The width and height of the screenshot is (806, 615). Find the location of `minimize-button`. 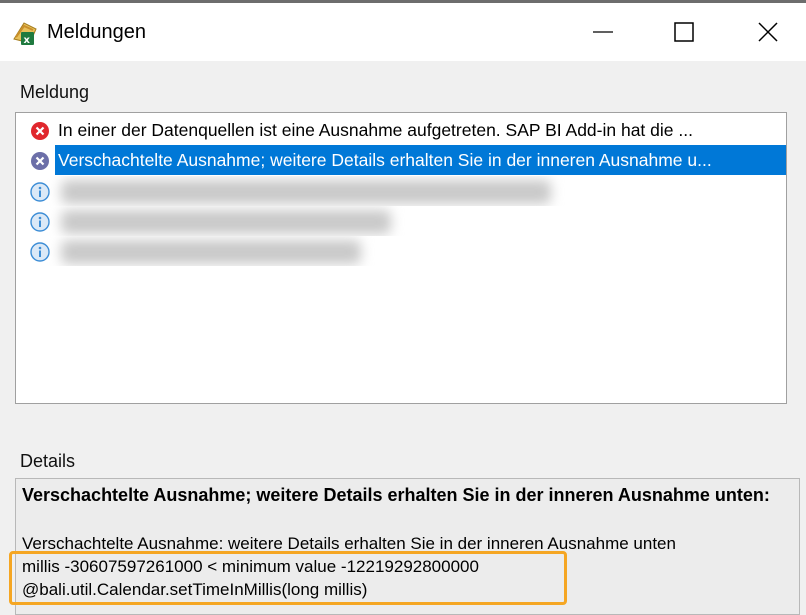

minimize-button is located at coordinates (603, 32).